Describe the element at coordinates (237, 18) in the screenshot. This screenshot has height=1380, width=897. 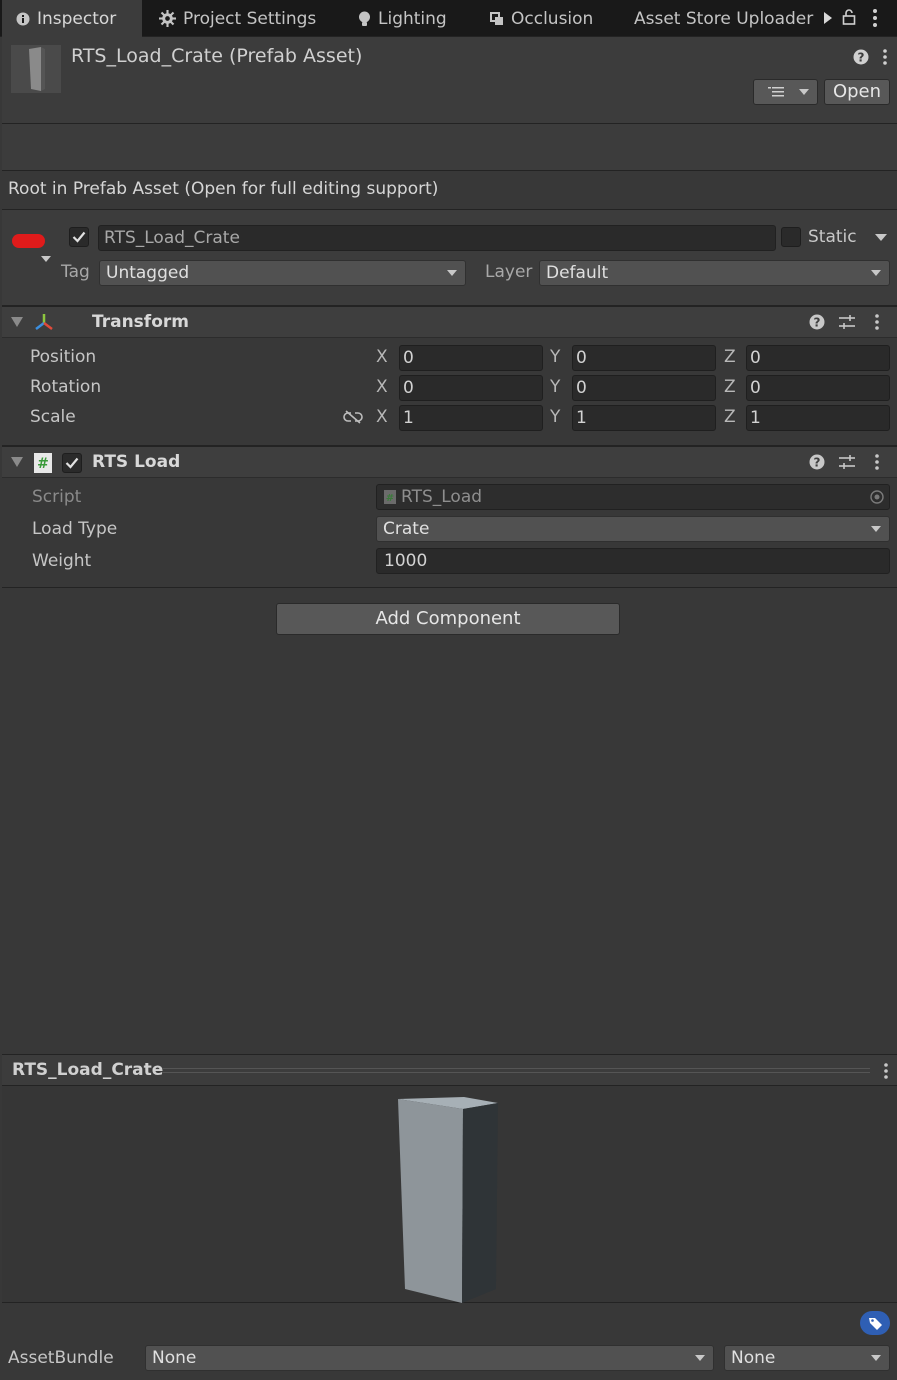
I see `tab-project-settings: Project Settings` at that location.